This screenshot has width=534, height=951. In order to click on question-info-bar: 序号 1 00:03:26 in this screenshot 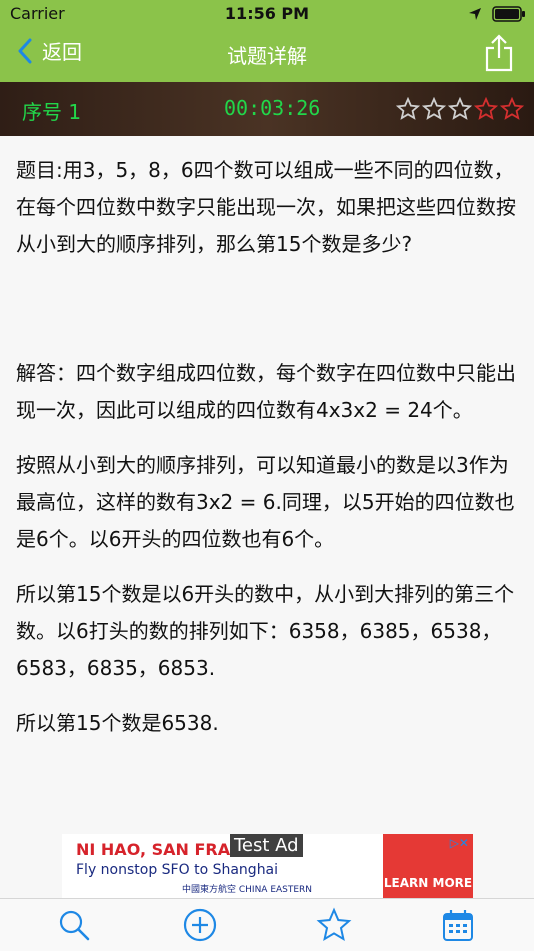, I will do `click(267, 109)`.